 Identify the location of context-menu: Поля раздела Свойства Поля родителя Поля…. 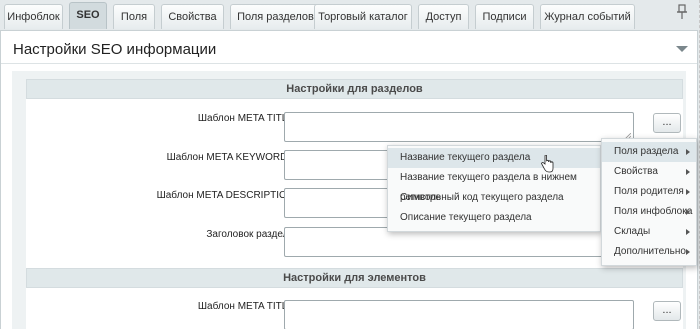
(649, 202).